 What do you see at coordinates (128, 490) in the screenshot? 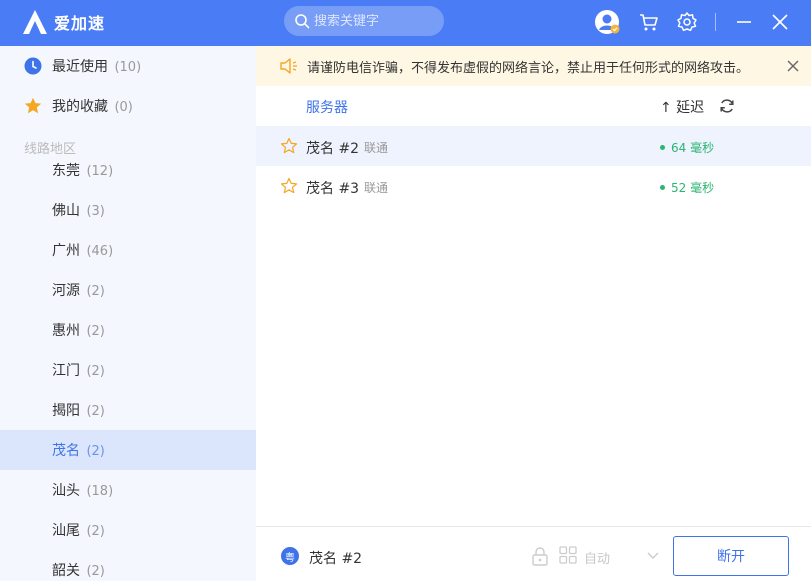
I see `sidebar-item-region: 汕头 (18)` at bounding box center [128, 490].